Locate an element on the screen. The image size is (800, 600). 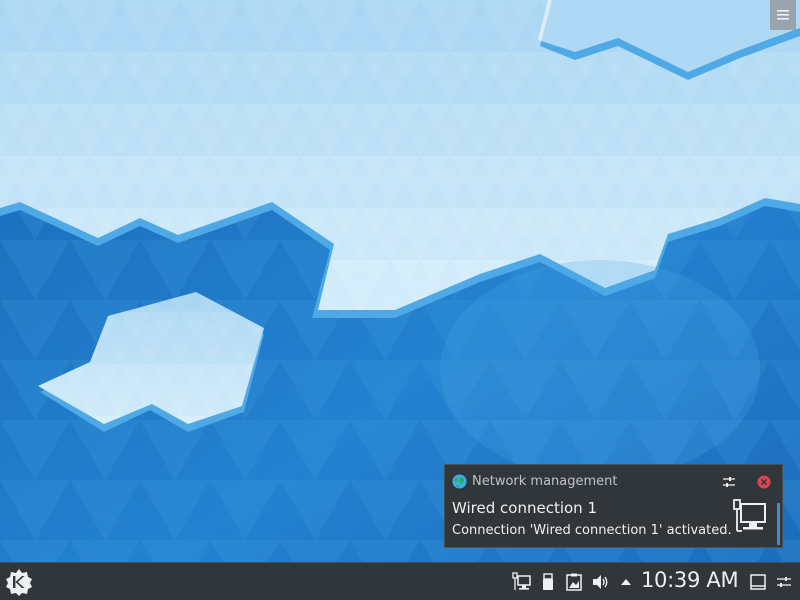
globe-icon is located at coordinates (459, 481).